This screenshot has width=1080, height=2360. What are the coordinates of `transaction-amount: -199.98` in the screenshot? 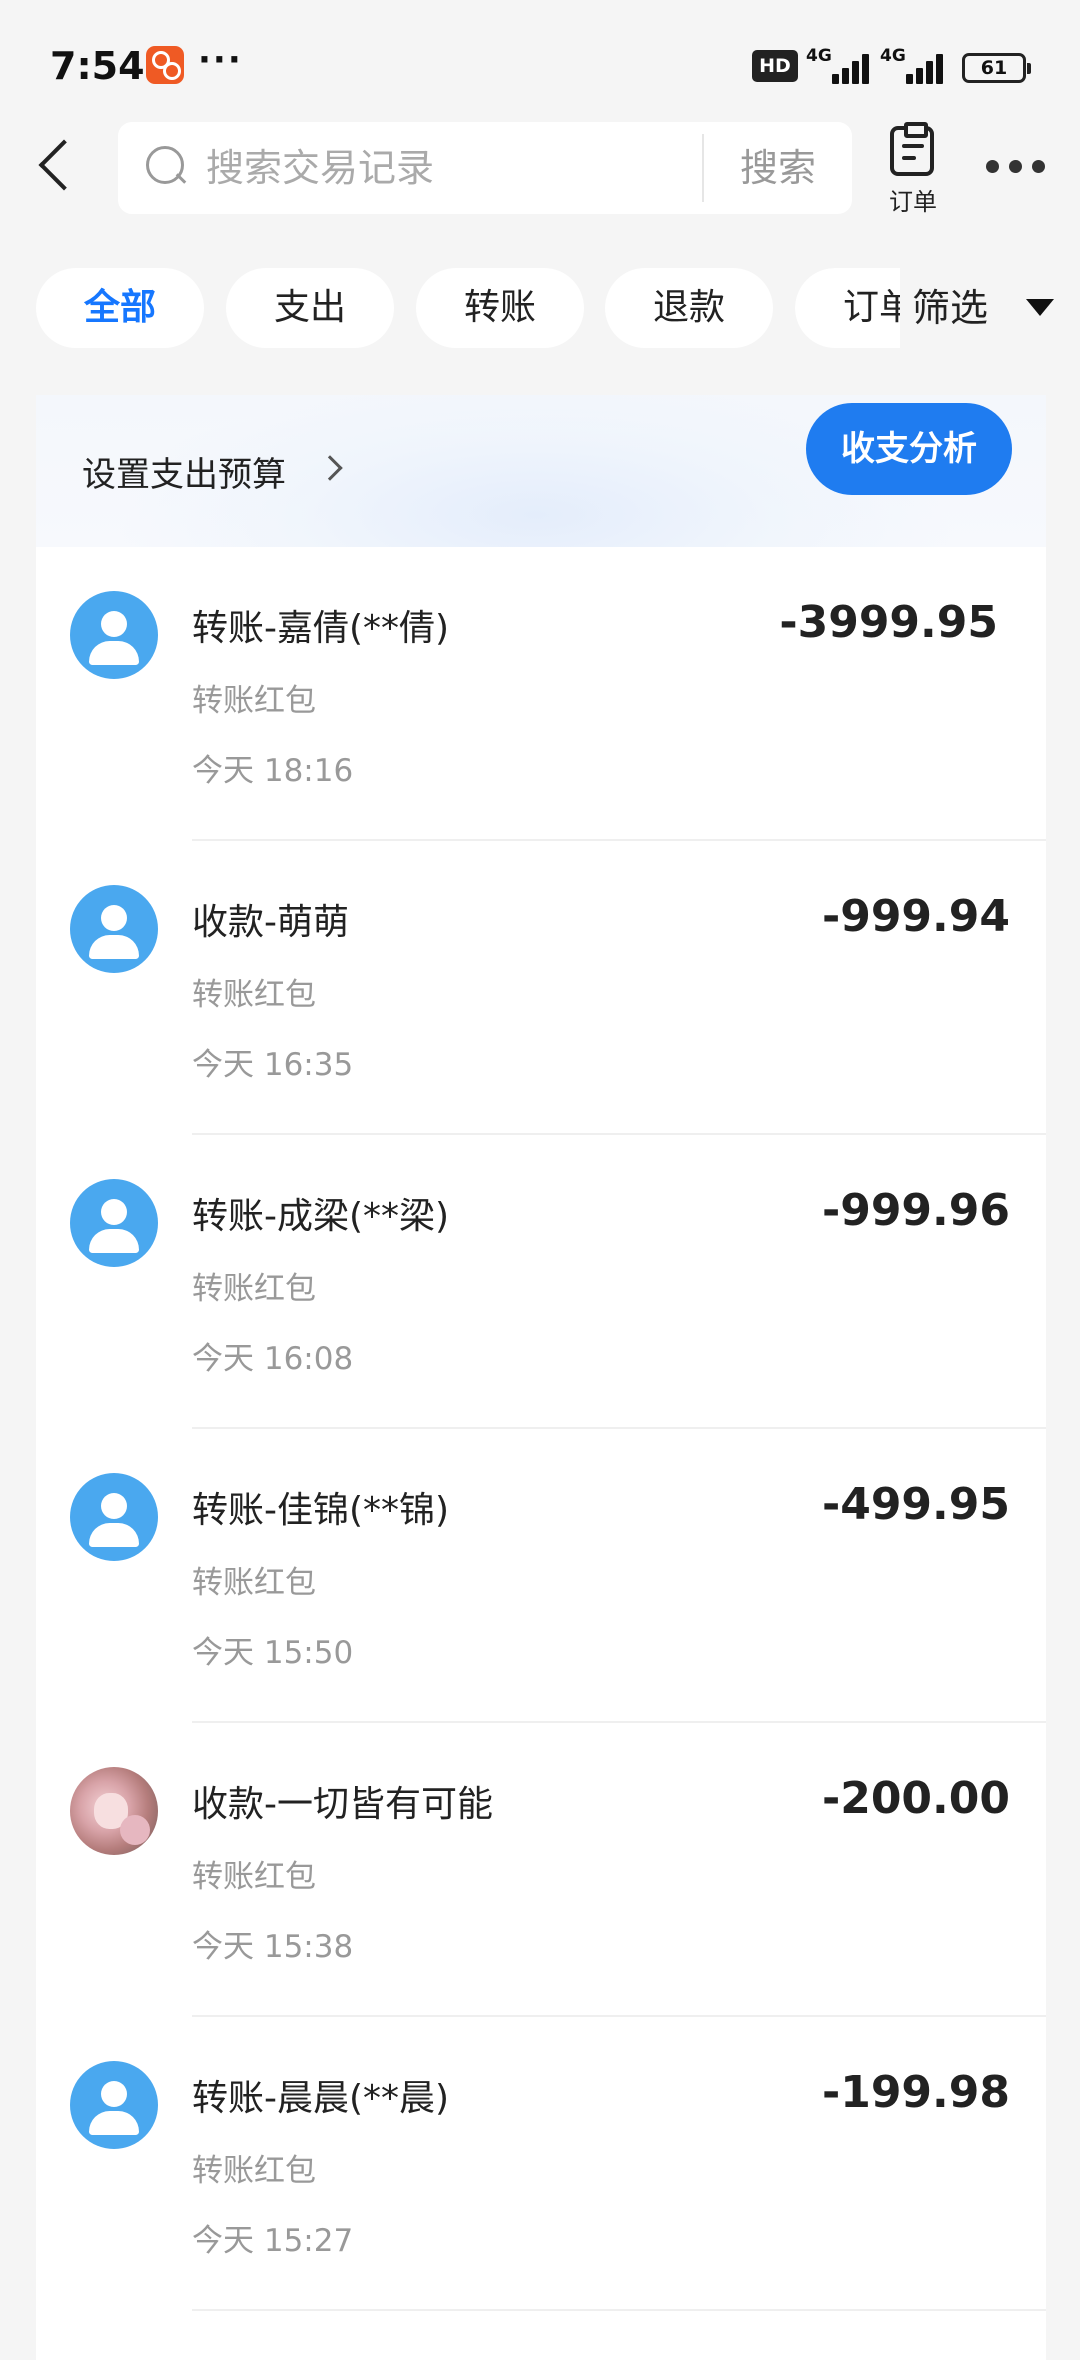 It's located at (915, 2092).